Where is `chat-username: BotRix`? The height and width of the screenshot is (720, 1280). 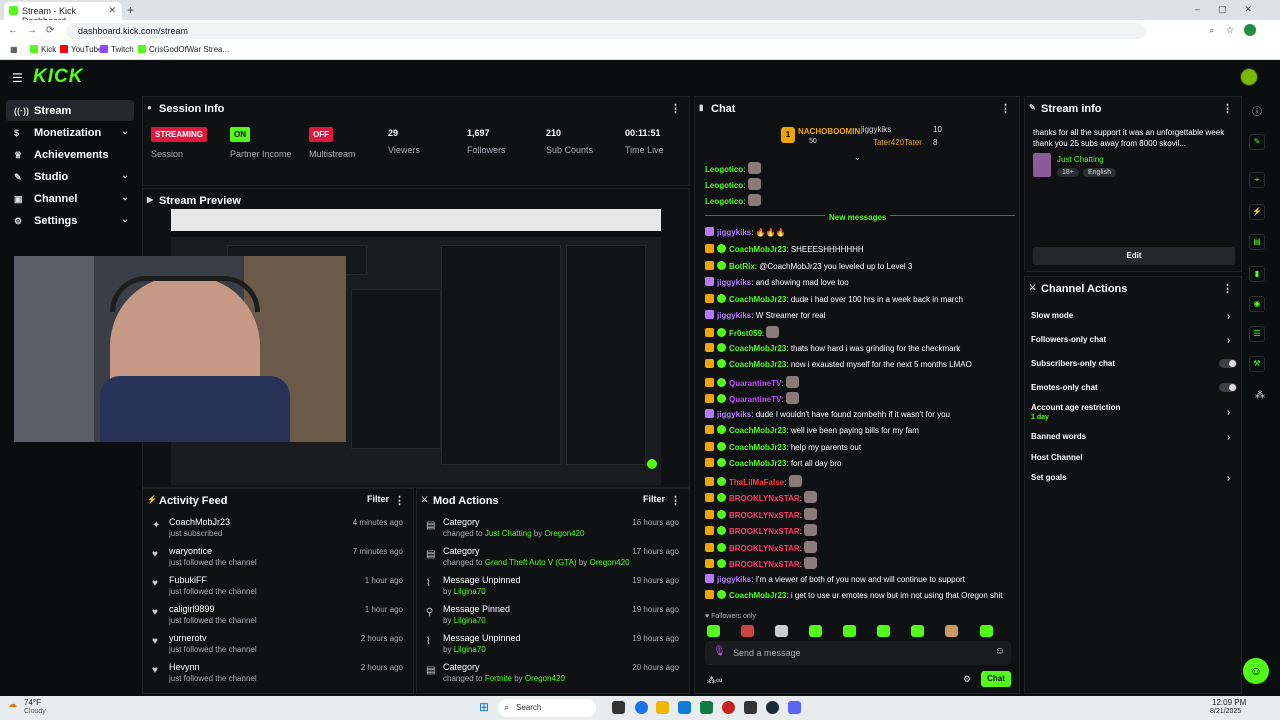 chat-username: BotRix is located at coordinates (742, 266).